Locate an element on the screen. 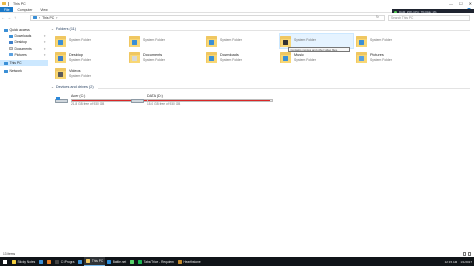 The image size is (474, 266). toolbar-divider is located at coordinates (8, 3).